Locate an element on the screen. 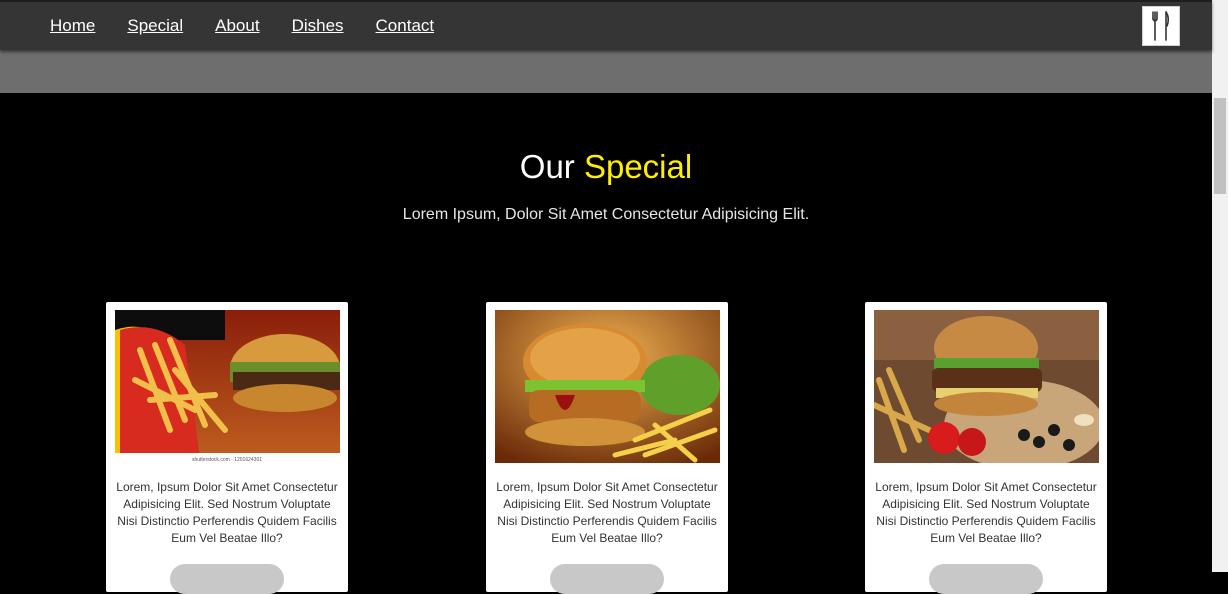 This screenshot has height=594, width=1228. scrollbar-thumb is located at coordinates (1220, 146).